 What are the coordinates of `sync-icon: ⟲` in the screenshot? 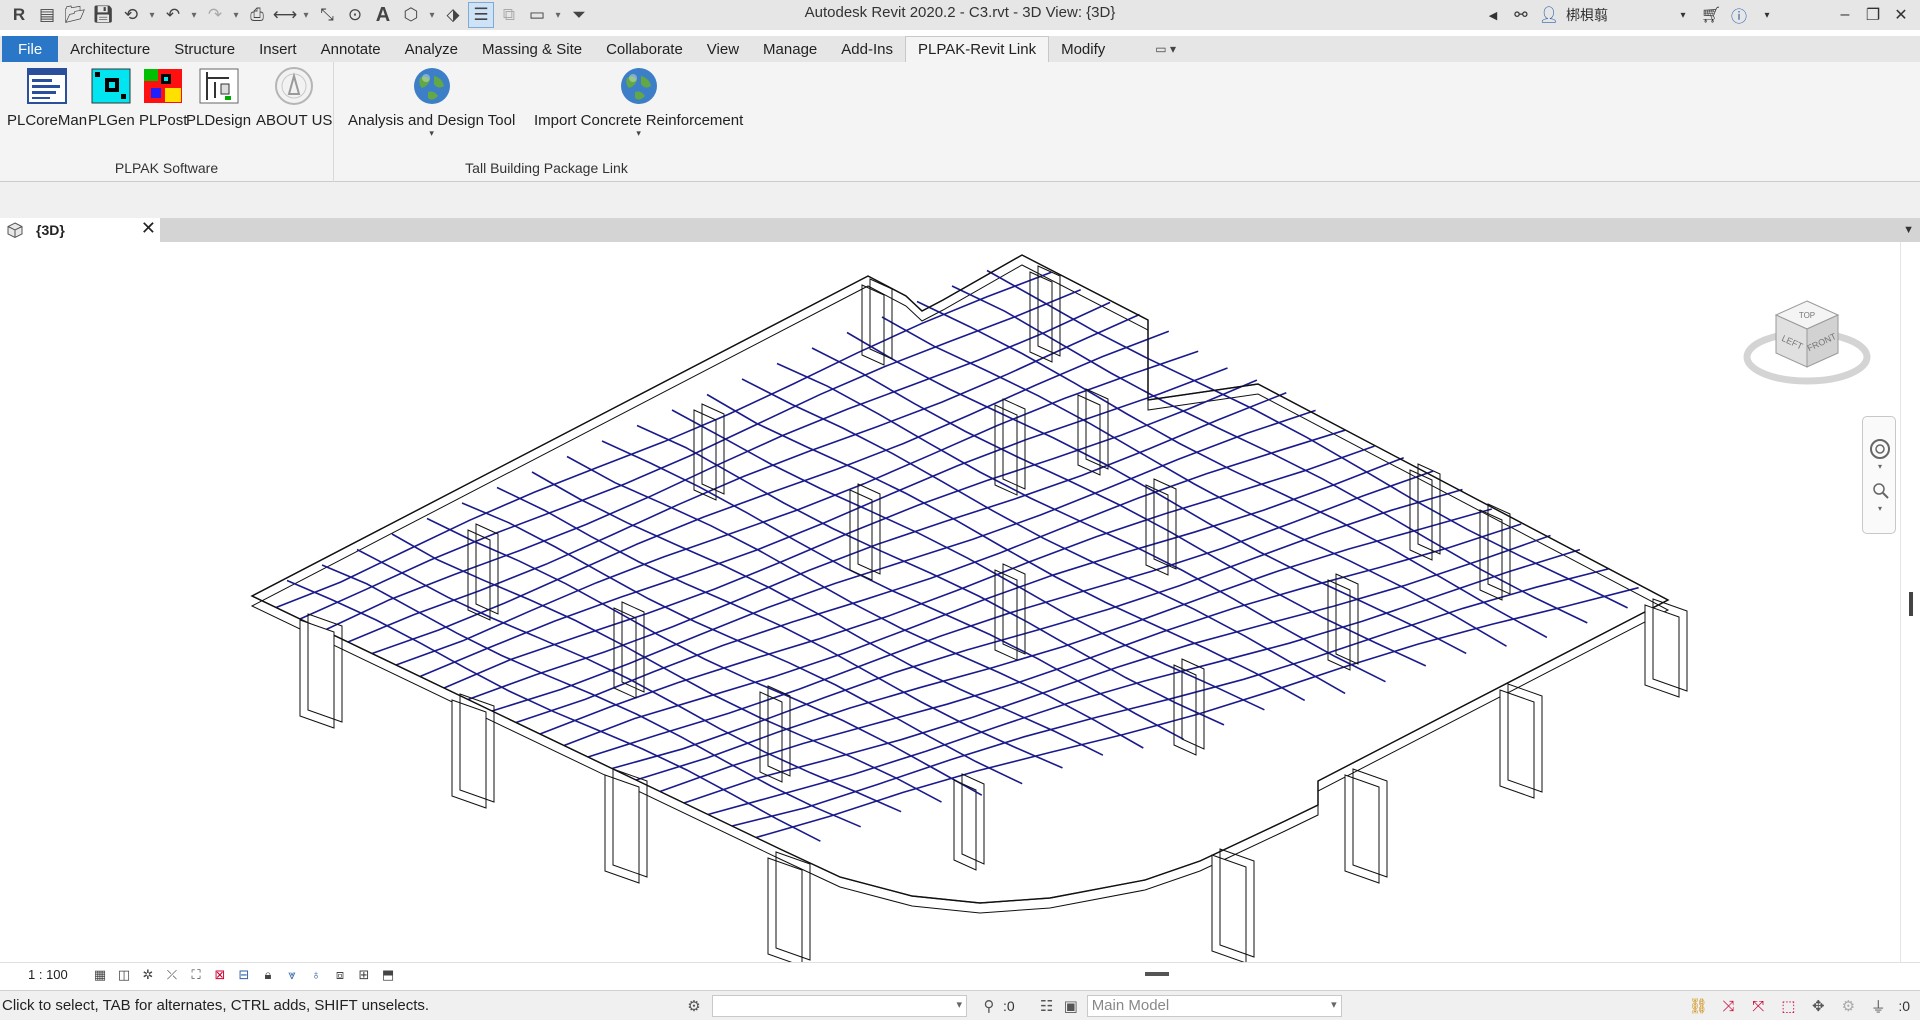 It's located at (131, 15).